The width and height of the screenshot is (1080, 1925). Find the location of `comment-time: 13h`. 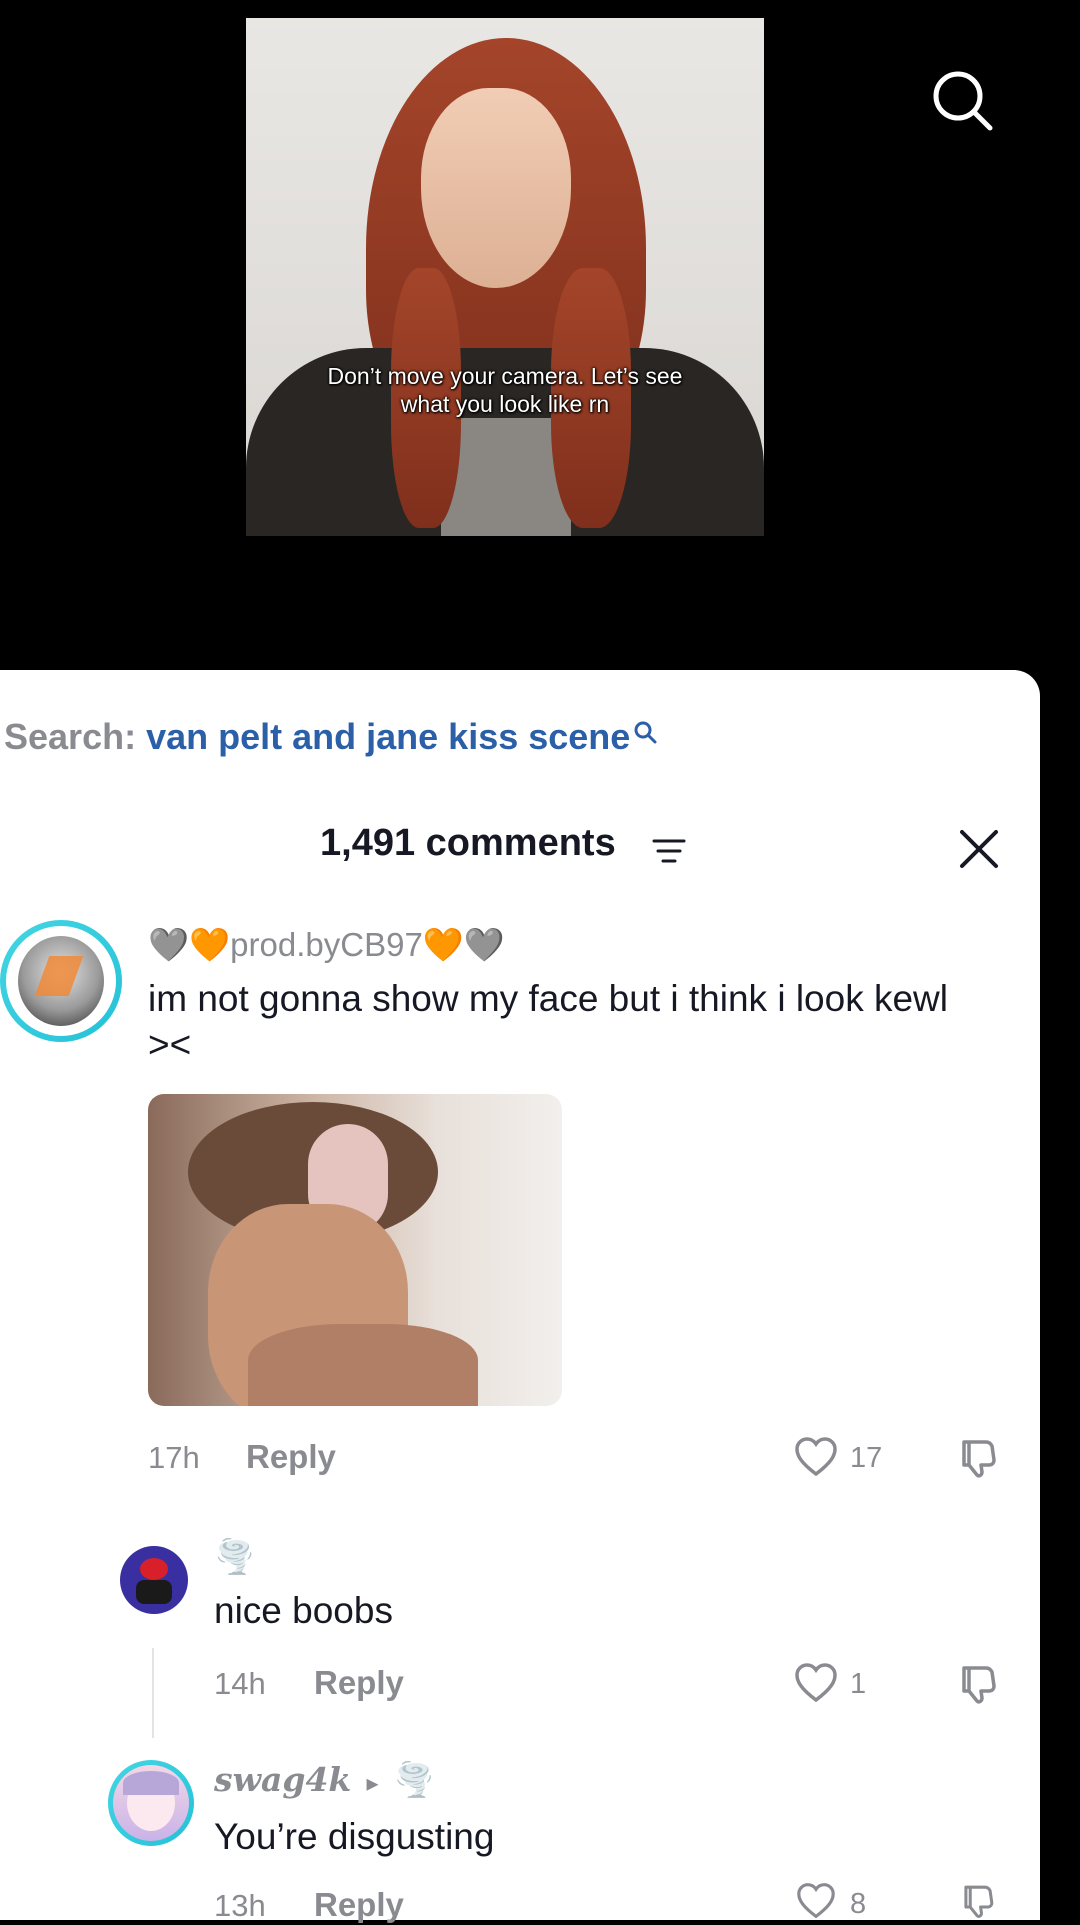

comment-time: 13h is located at coordinates (240, 1905).